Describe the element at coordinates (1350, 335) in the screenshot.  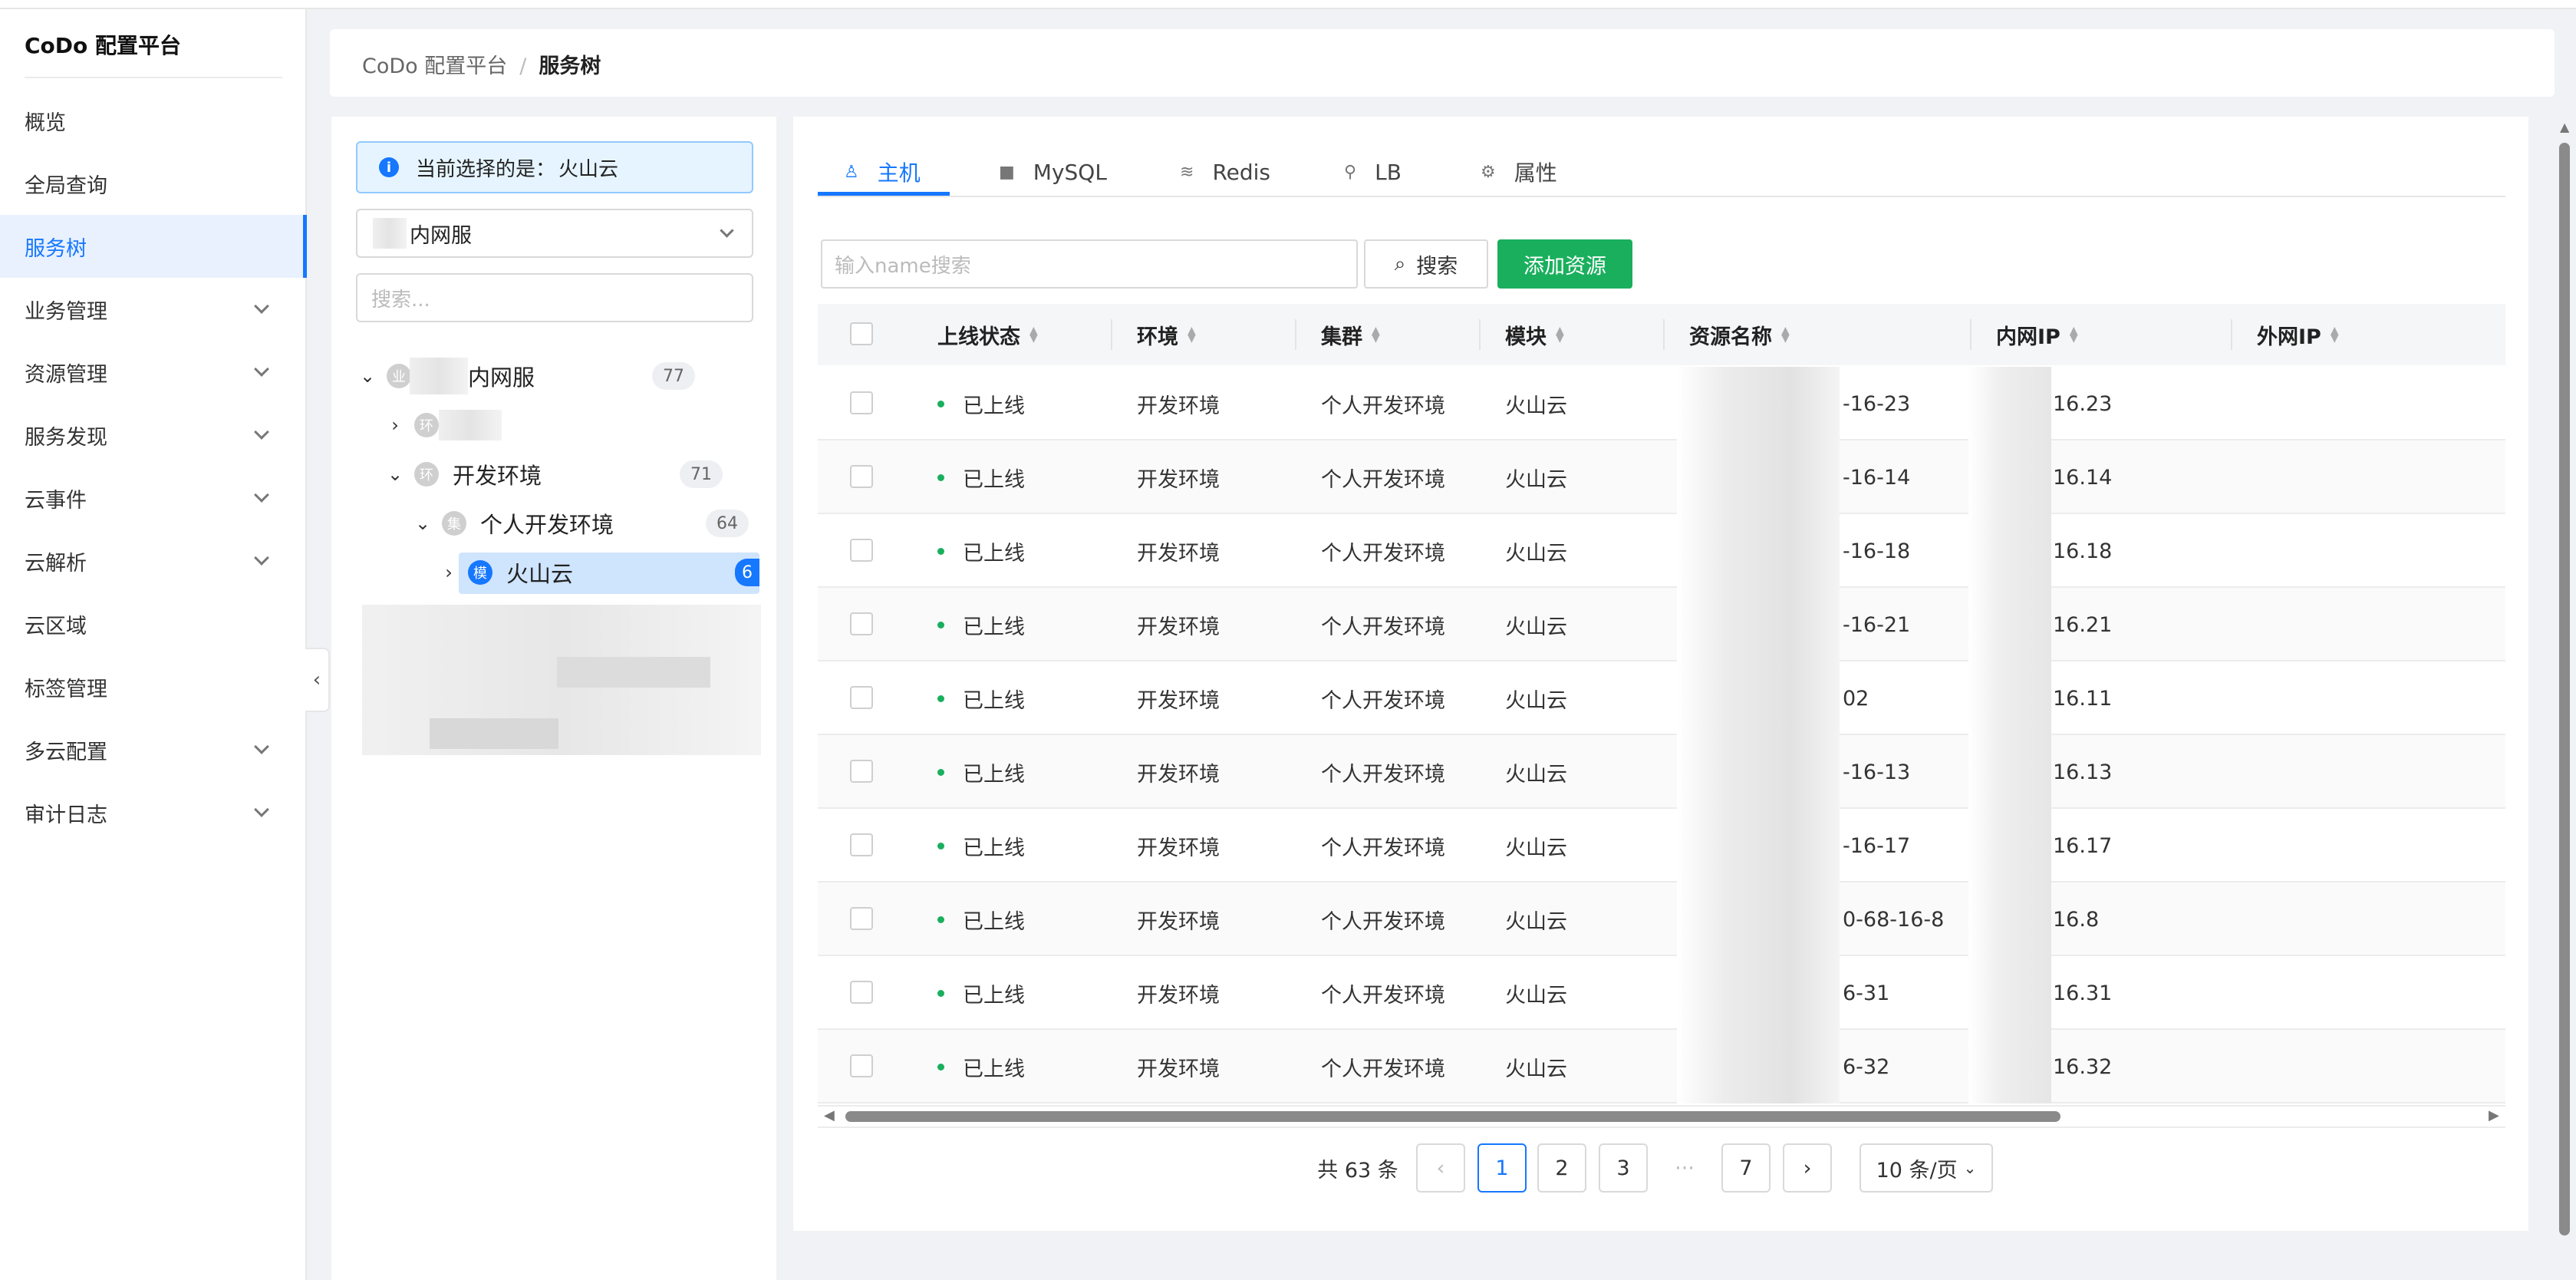
I see `column-header: 集群 ▲ ▼` at that location.